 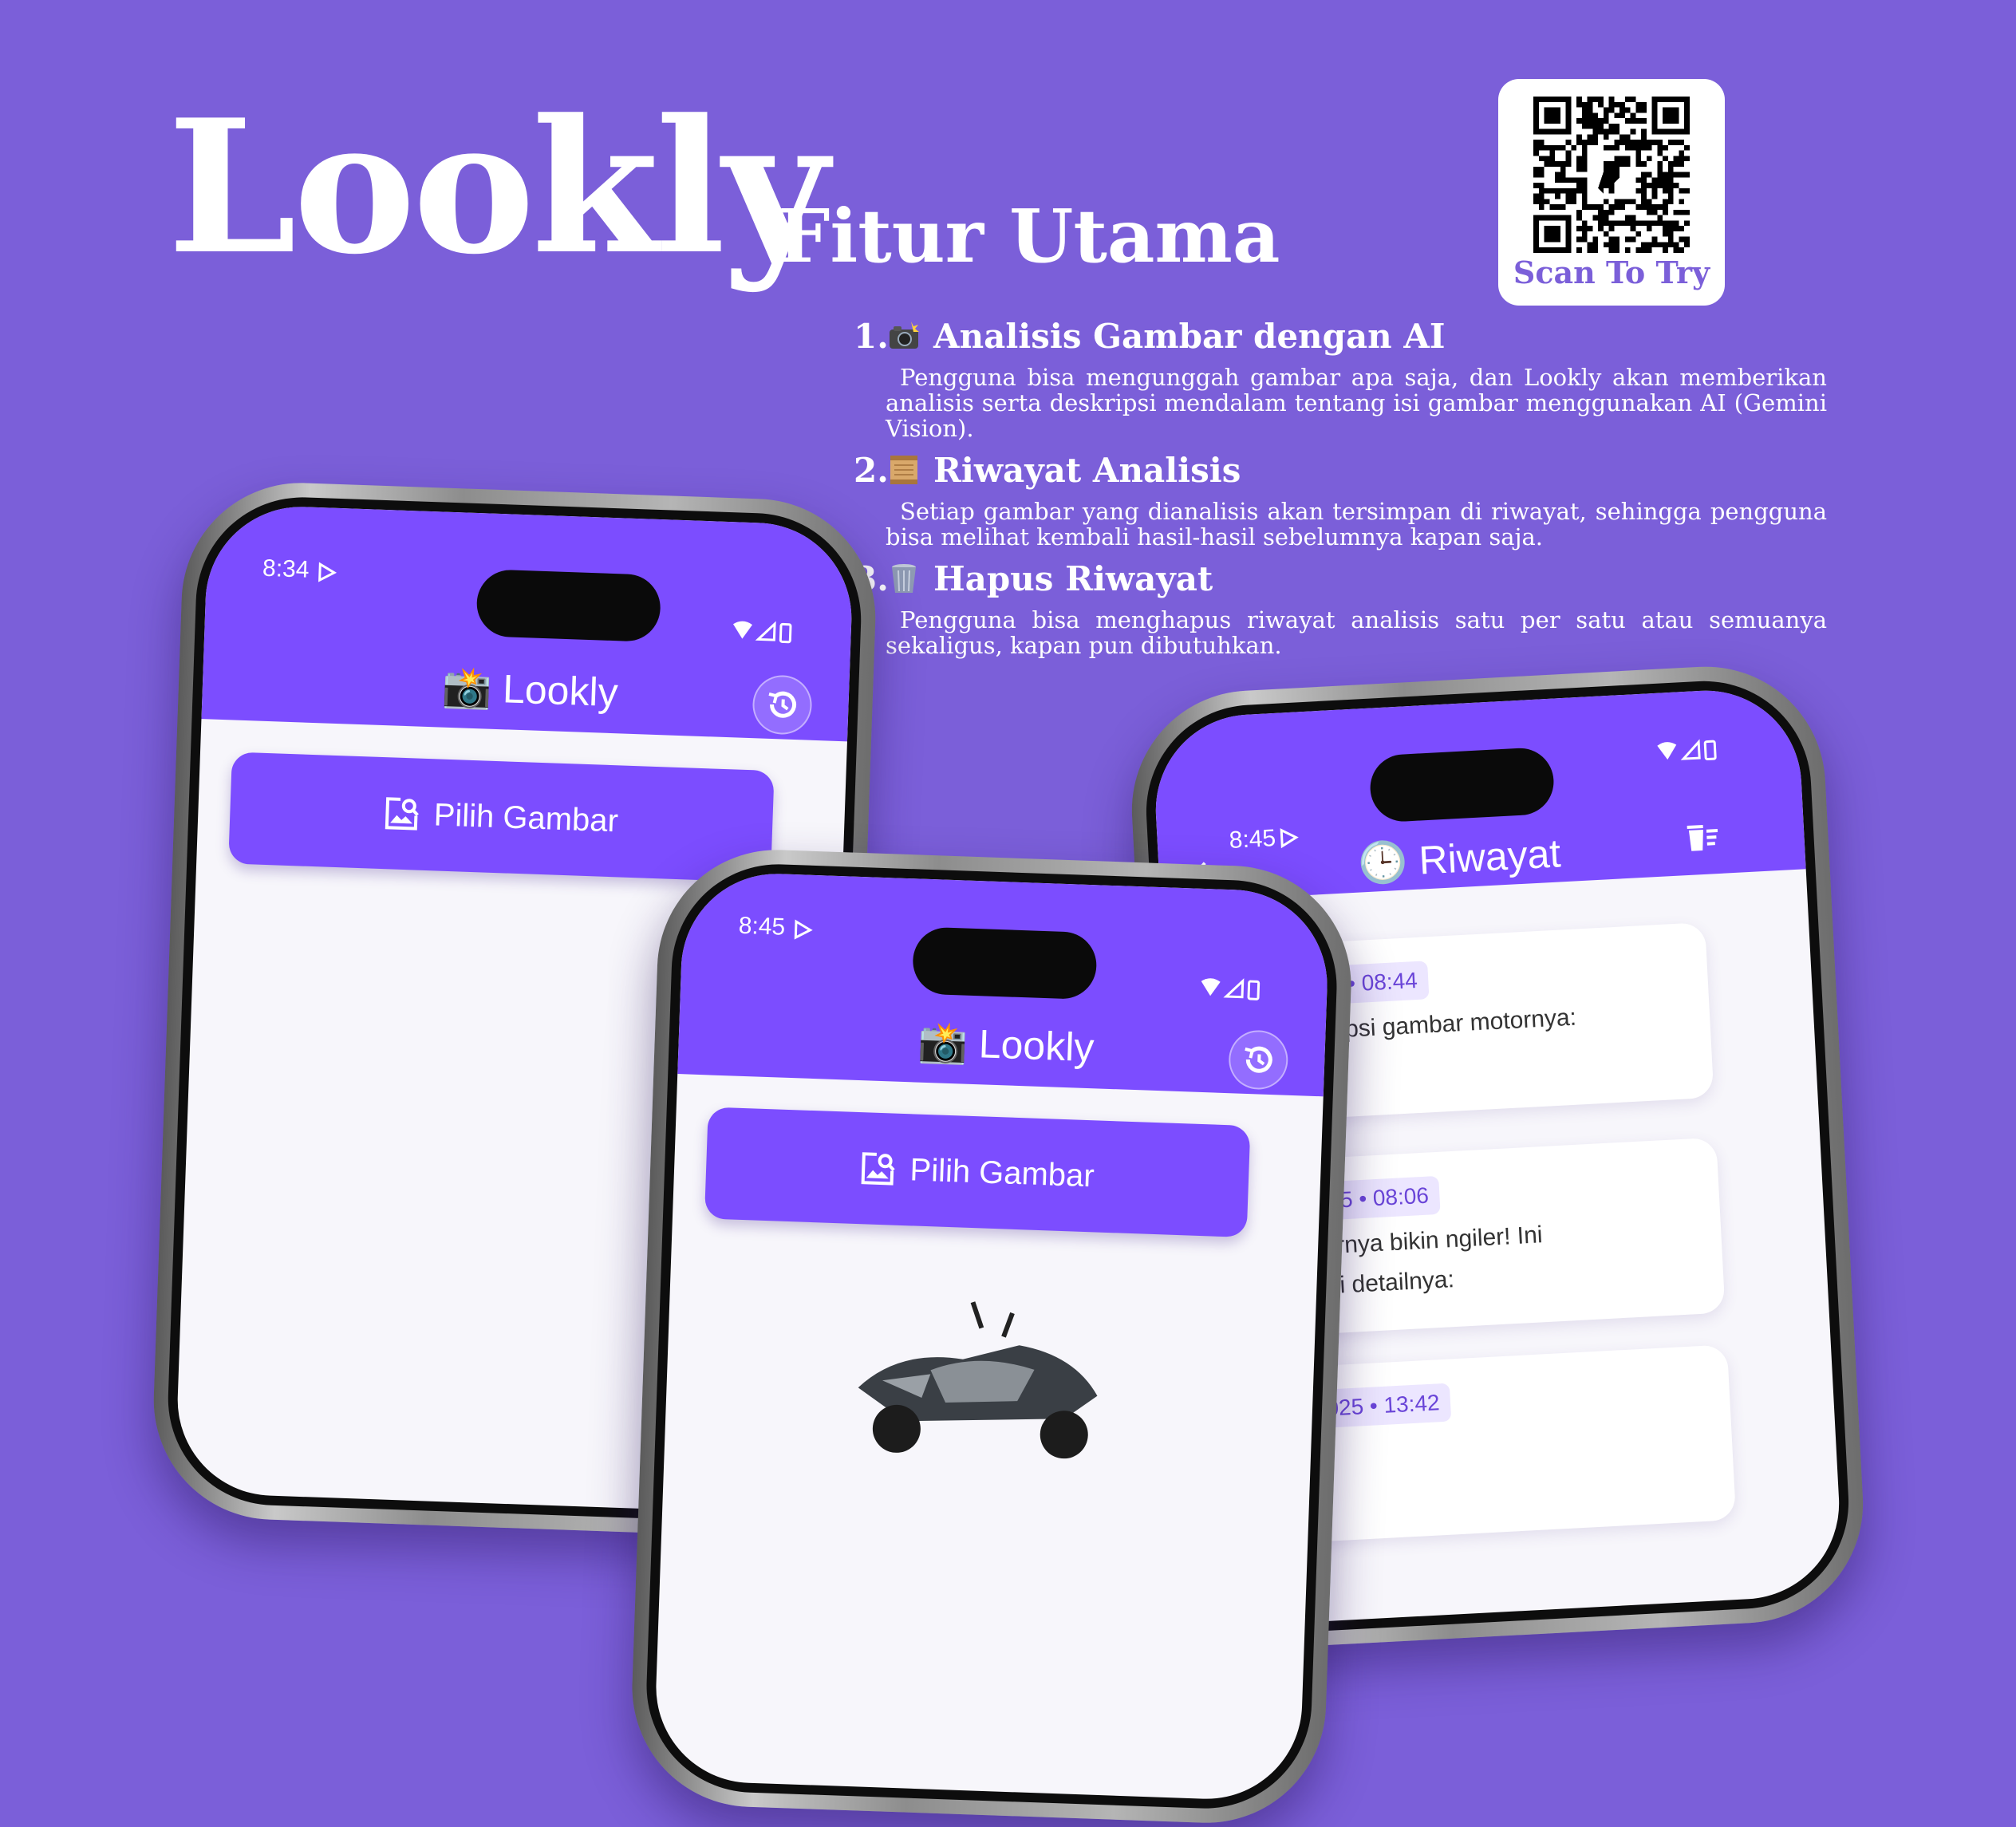 What do you see at coordinates (904, 335) in the screenshot?
I see `camera-flash-icon` at bounding box center [904, 335].